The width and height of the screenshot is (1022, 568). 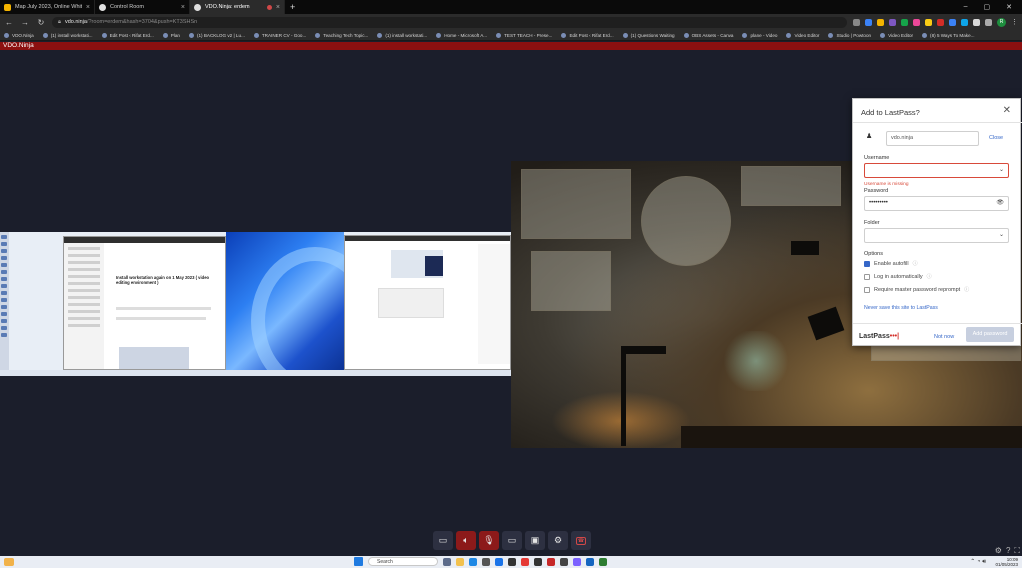 What do you see at coordinates (987, 7) in the screenshot?
I see `maximize-icon: ▢` at bounding box center [987, 7].